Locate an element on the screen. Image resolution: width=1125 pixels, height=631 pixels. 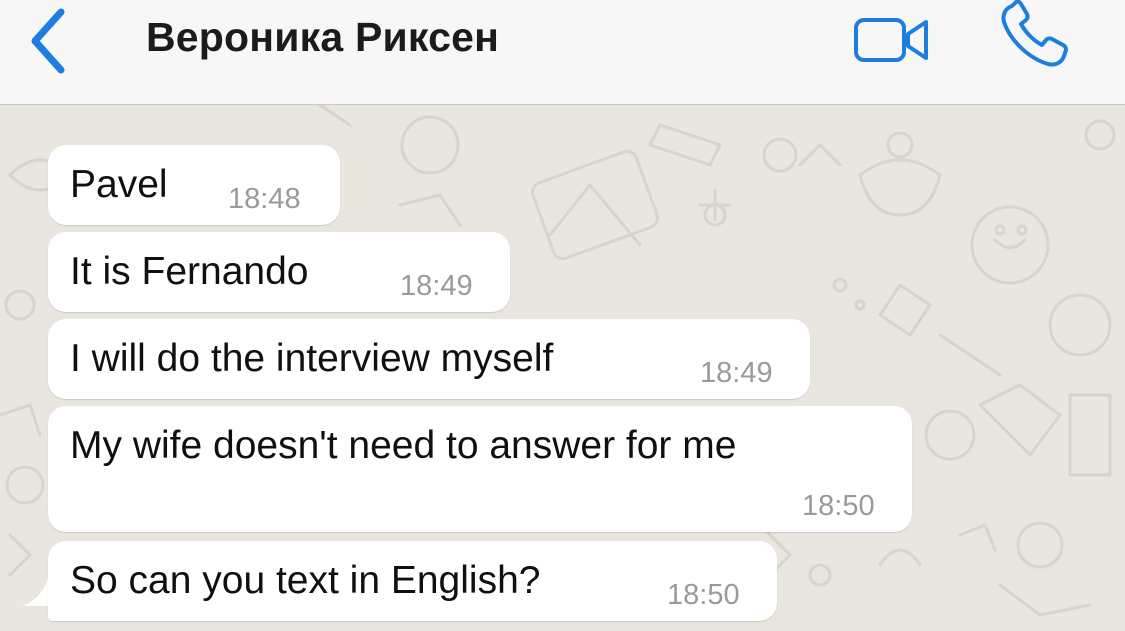
message-bubble: Pavel 18:48 is located at coordinates (194, 185).